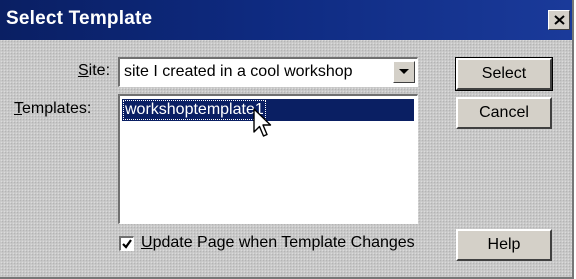 This screenshot has width=576, height=279. Describe the element at coordinates (147, 242) in the screenshot. I see `update-label-mnemonic: U` at that location.